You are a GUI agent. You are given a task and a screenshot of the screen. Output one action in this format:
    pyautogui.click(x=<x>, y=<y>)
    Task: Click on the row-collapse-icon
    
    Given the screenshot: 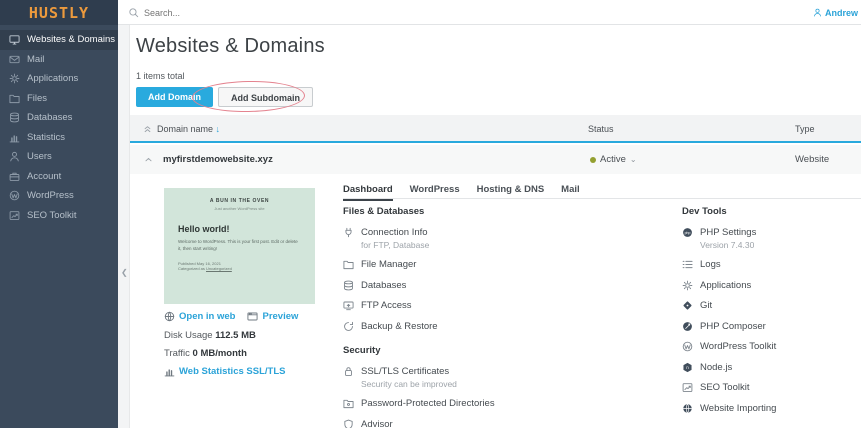 What is the action you would take?
    pyautogui.click(x=148, y=159)
    